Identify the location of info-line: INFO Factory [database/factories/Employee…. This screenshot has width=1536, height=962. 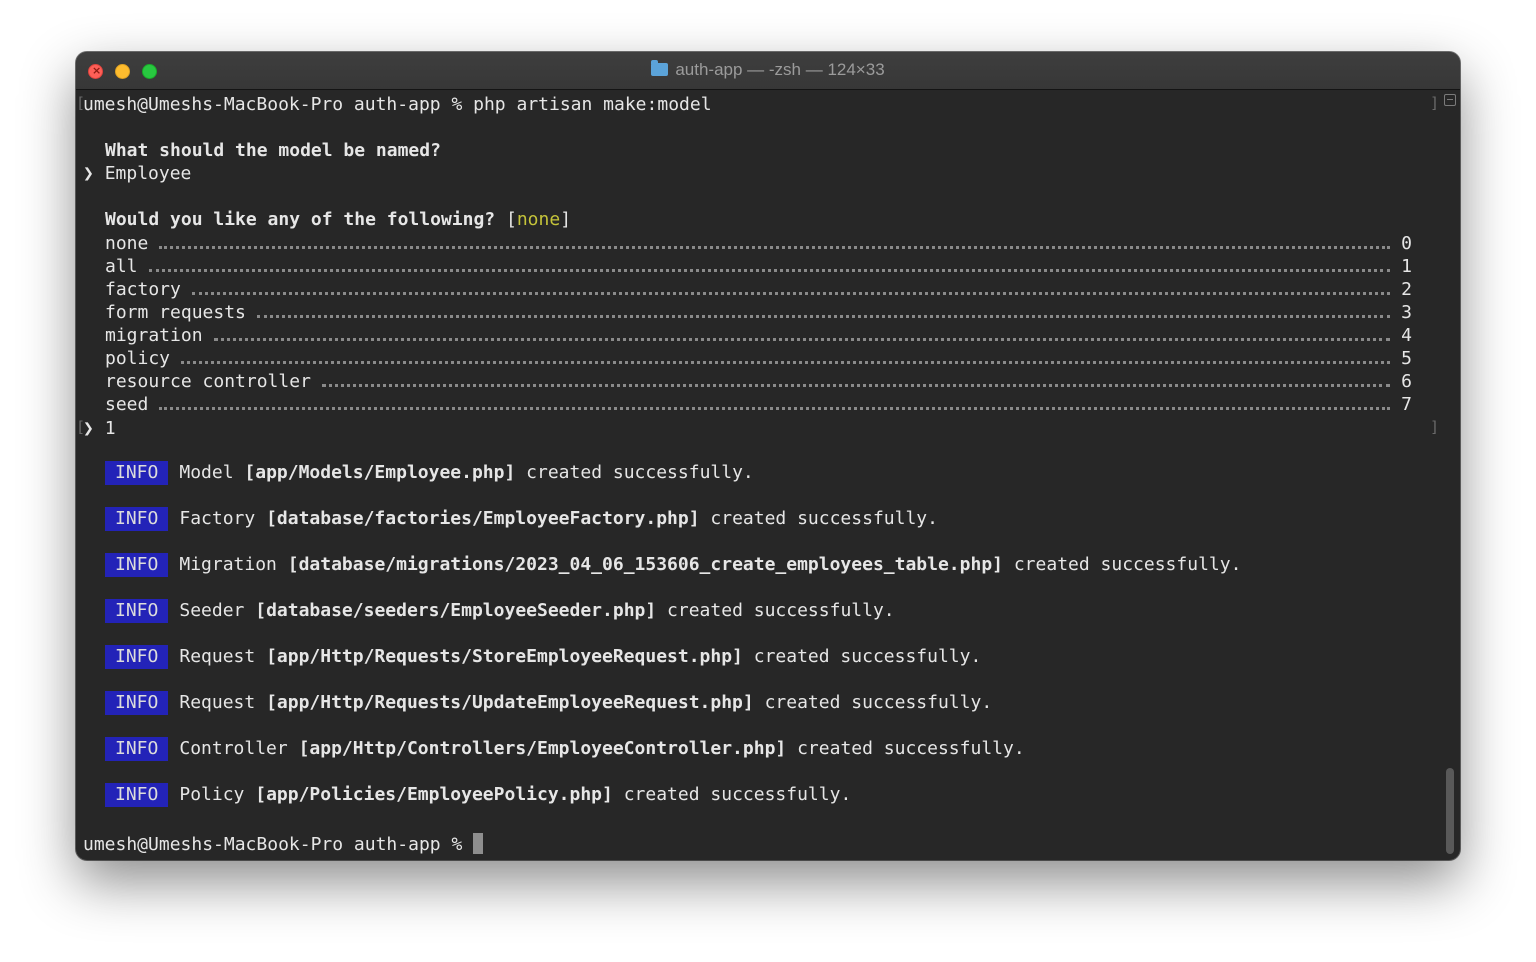
(521, 519).